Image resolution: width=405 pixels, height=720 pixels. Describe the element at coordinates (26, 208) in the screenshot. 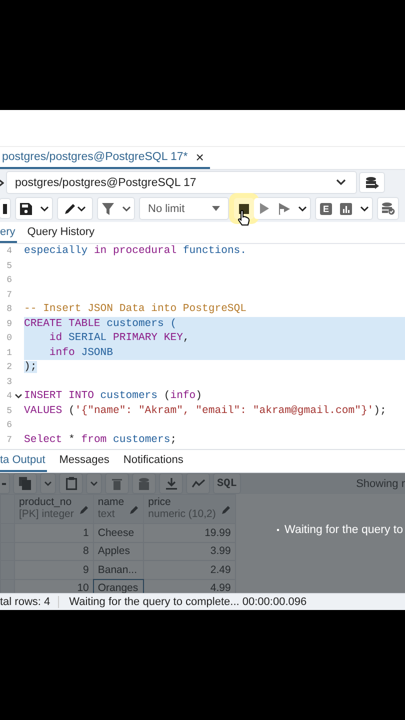

I see `save-icon` at that location.